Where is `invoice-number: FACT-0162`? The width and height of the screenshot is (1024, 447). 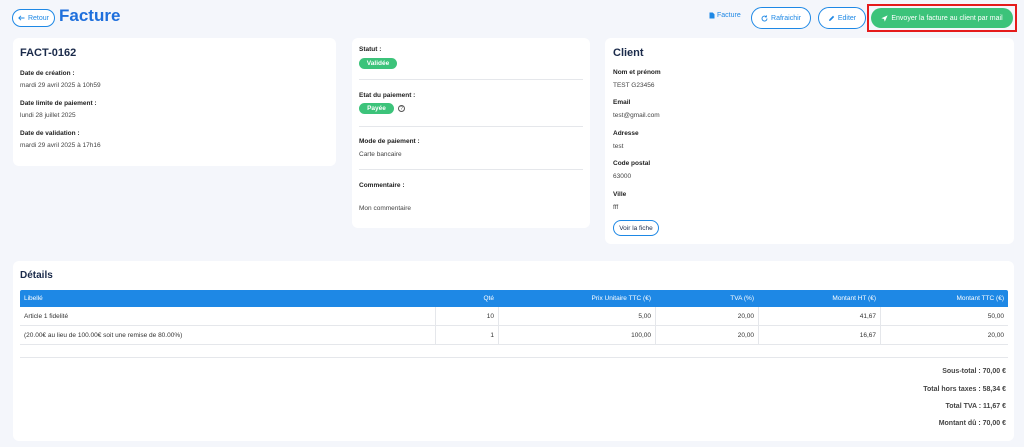
invoice-number: FACT-0162 is located at coordinates (48, 53).